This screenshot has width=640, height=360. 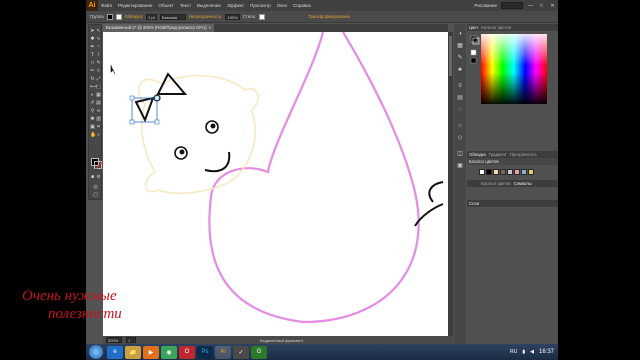 What do you see at coordinates (450, 56) in the screenshot?
I see `vertical-scrollbar-thumb` at bounding box center [450, 56].